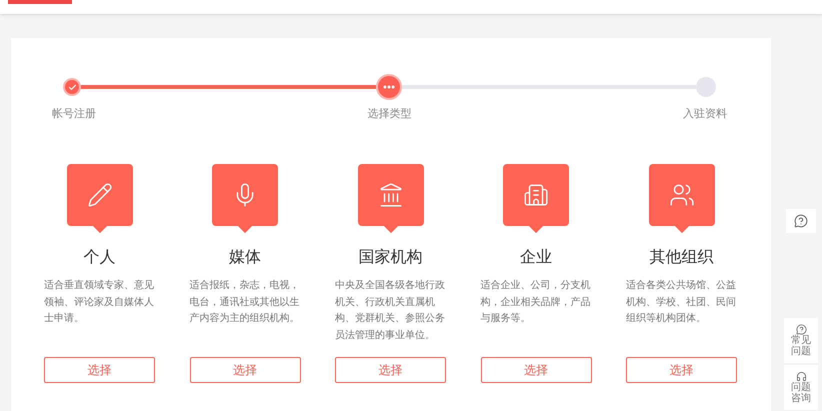  I want to click on side-button: 问题咨询, so click(801, 387).